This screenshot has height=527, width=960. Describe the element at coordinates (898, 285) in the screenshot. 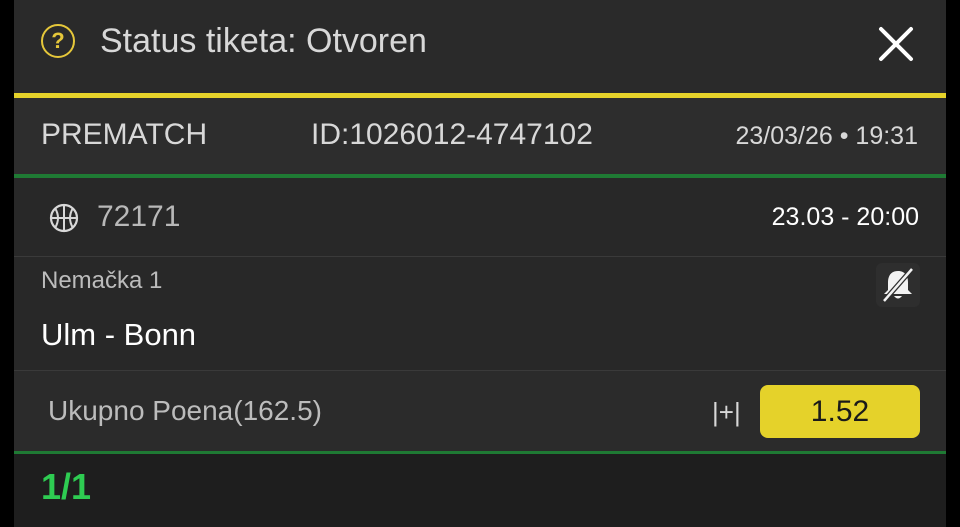

I see `bell-off-icon` at that location.